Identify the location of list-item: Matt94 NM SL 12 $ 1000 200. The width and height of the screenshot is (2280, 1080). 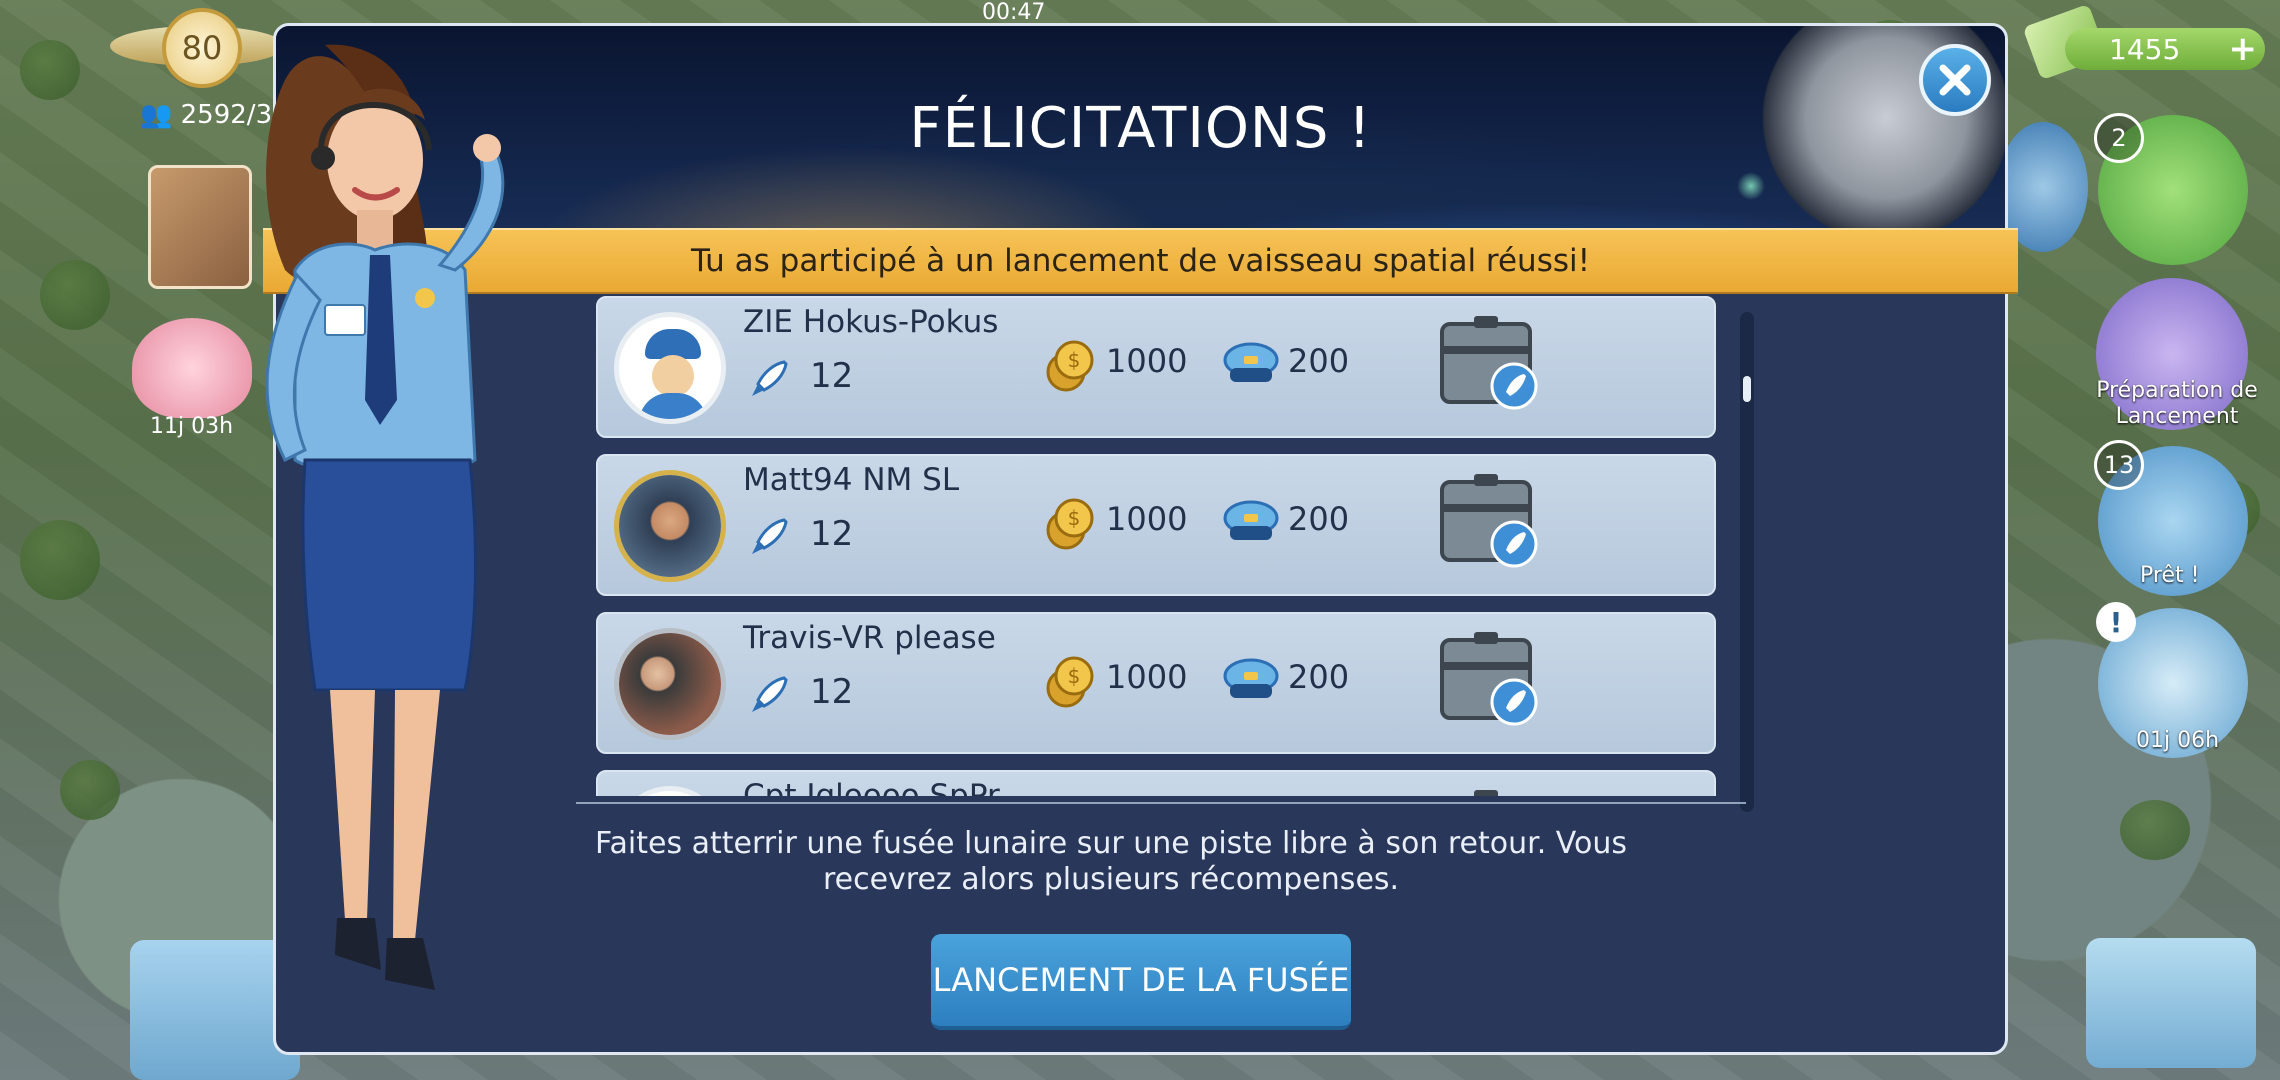
(1156, 525).